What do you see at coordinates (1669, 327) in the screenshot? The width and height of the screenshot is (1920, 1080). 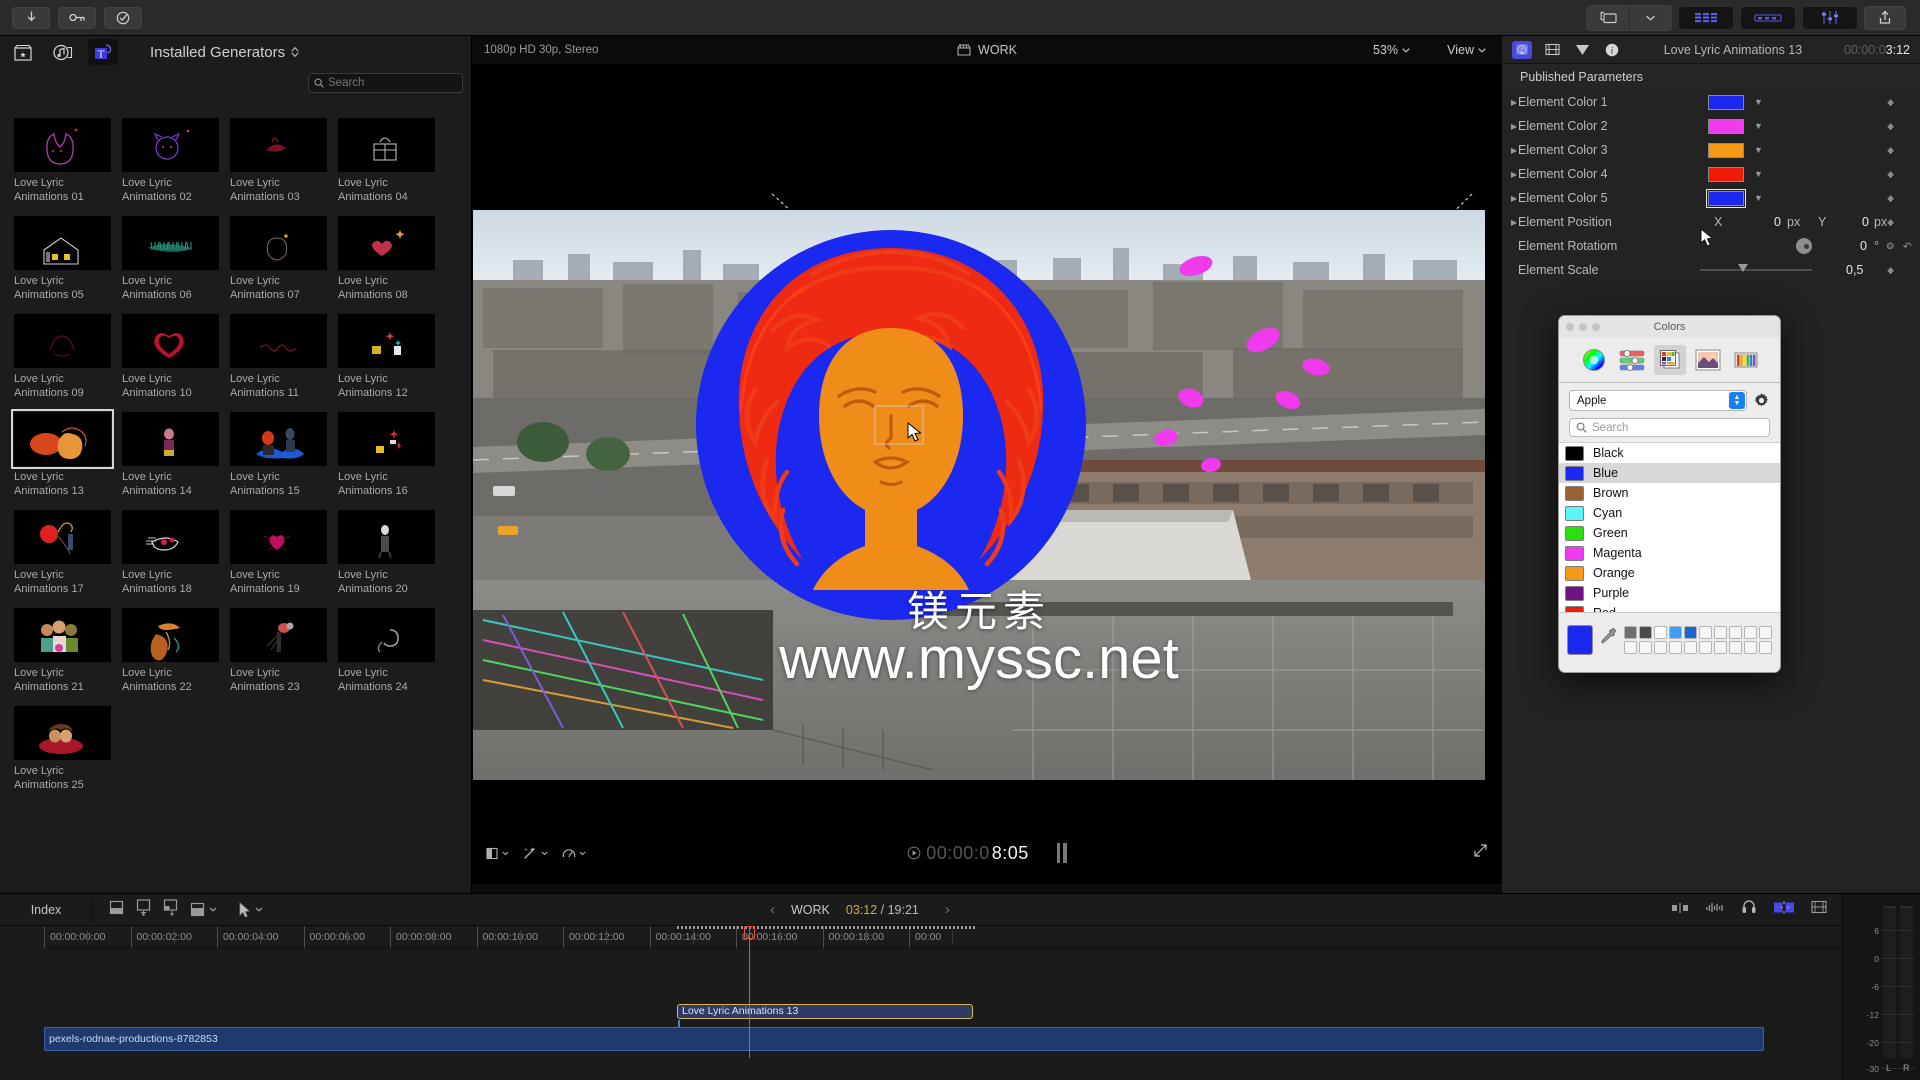 I see `colors-titlebar: Colors` at bounding box center [1669, 327].